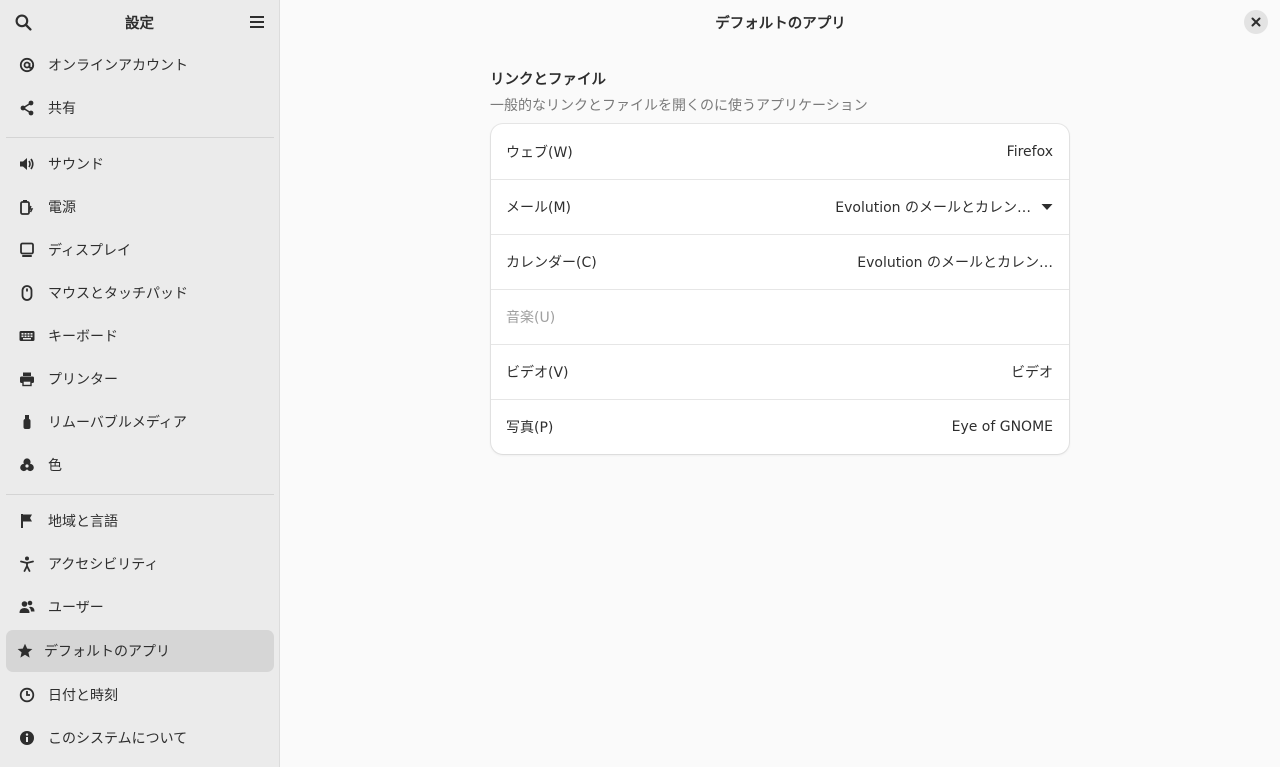  Describe the element at coordinates (55, 466) in the screenshot. I see `sidebar-item-label: 色` at that location.